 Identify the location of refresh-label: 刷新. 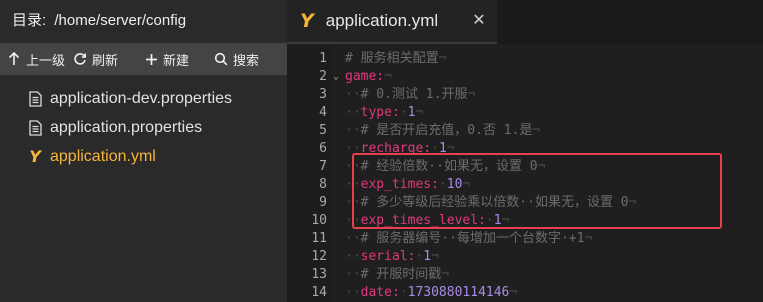
(105, 61).